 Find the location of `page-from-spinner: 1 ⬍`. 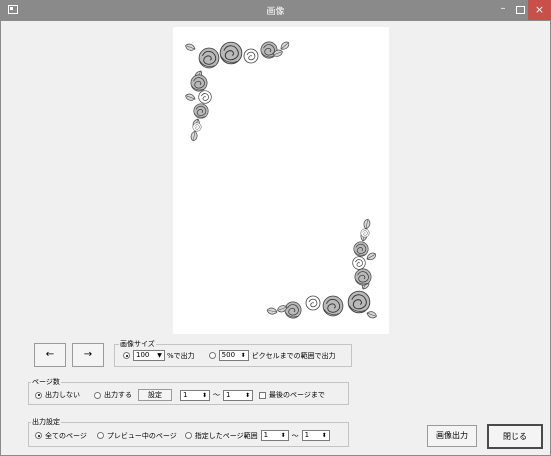

page-from-spinner: 1 ⬍ is located at coordinates (195, 395).